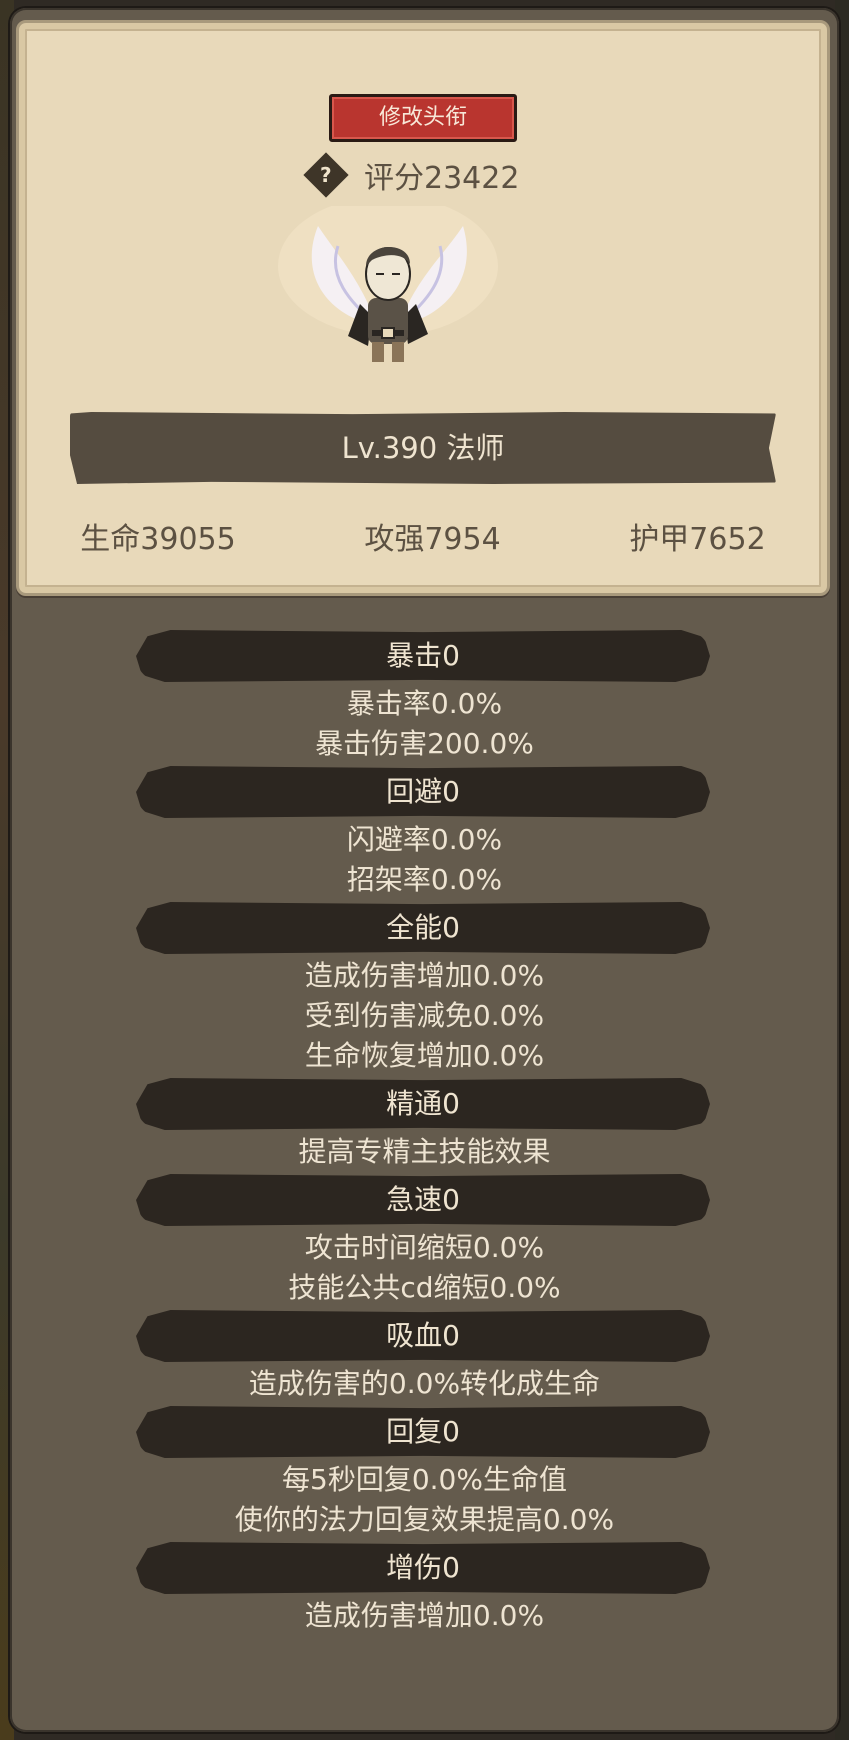  What do you see at coordinates (424, 975) in the screenshot?
I see `damage-increase: 造成伤害增加0.0%` at bounding box center [424, 975].